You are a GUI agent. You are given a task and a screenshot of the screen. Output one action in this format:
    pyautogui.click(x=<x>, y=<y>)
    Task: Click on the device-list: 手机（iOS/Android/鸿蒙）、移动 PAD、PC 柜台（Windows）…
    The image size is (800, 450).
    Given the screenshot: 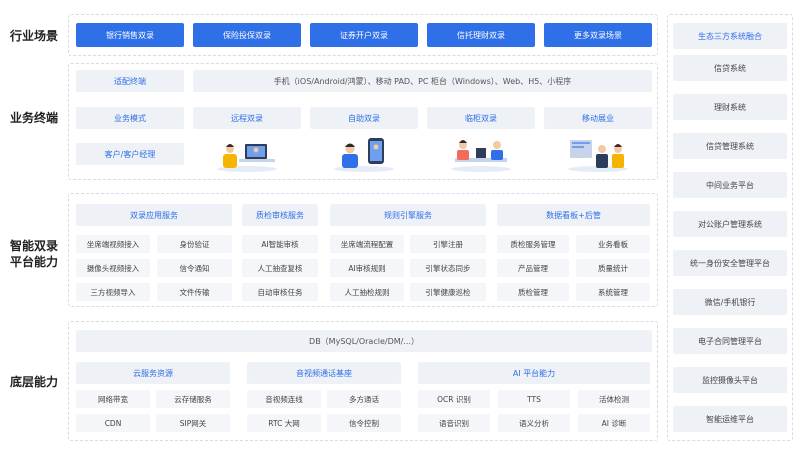 What is the action you would take?
    pyautogui.click(x=422, y=81)
    